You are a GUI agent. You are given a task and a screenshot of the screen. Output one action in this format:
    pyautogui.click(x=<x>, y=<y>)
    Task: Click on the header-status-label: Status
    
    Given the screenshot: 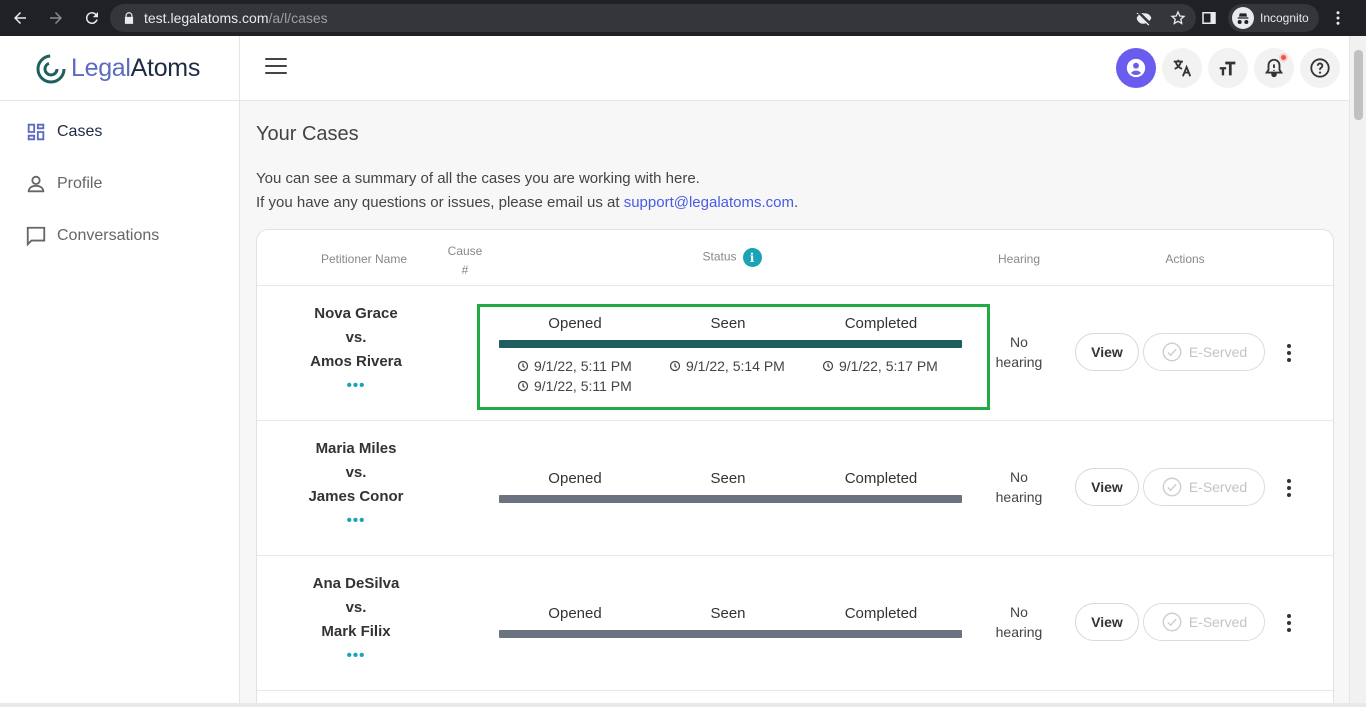 What is the action you would take?
    pyautogui.click(x=719, y=256)
    